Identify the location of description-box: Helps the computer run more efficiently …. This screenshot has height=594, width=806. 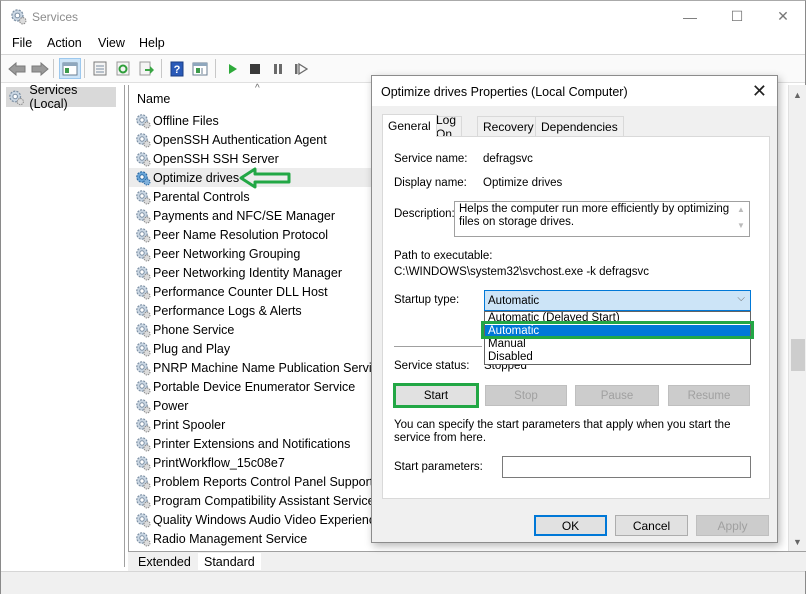
(602, 219).